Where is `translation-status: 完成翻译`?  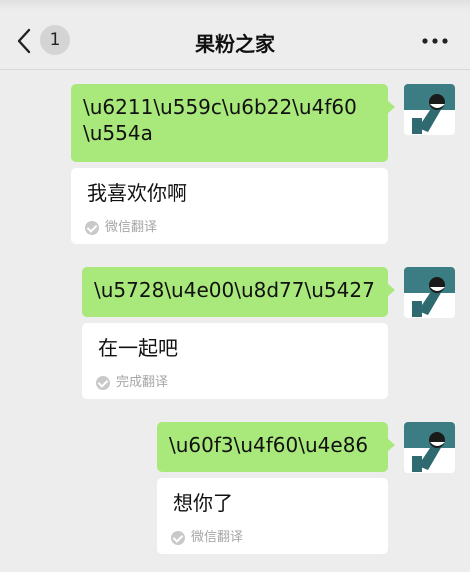
translation-status: 完成翻译 is located at coordinates (132, 383).